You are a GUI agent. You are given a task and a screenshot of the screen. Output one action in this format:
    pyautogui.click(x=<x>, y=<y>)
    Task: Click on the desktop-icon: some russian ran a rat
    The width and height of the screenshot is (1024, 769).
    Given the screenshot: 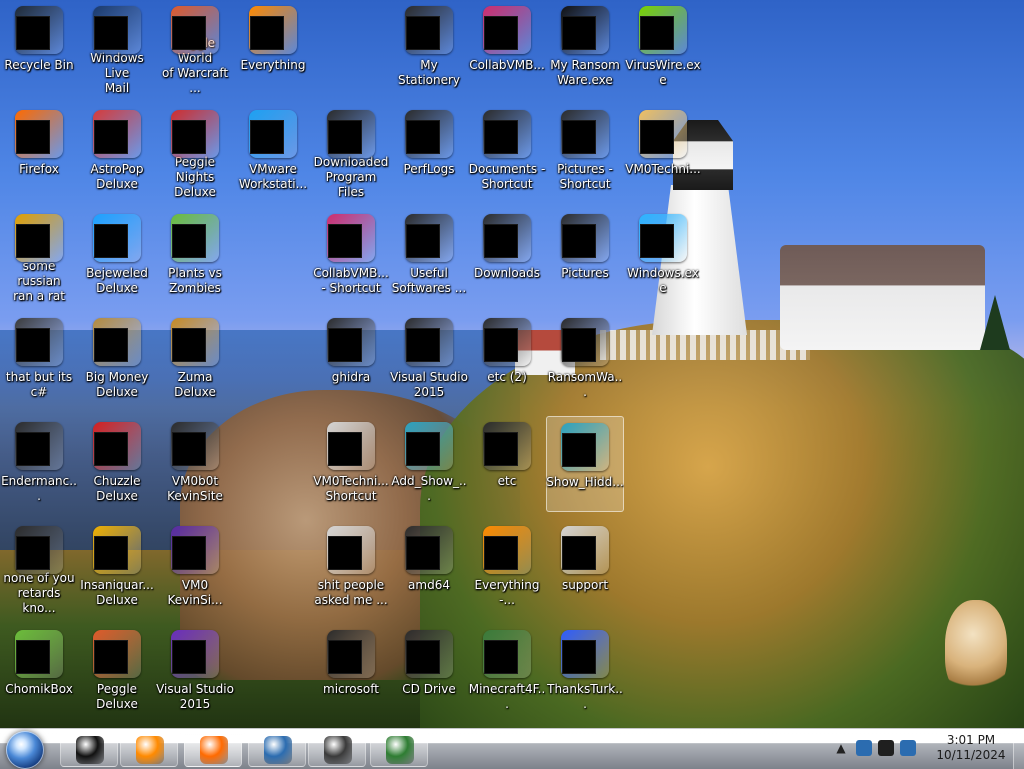 What is the action you would take?
    pyautogui.click(x=39, y=256)
    